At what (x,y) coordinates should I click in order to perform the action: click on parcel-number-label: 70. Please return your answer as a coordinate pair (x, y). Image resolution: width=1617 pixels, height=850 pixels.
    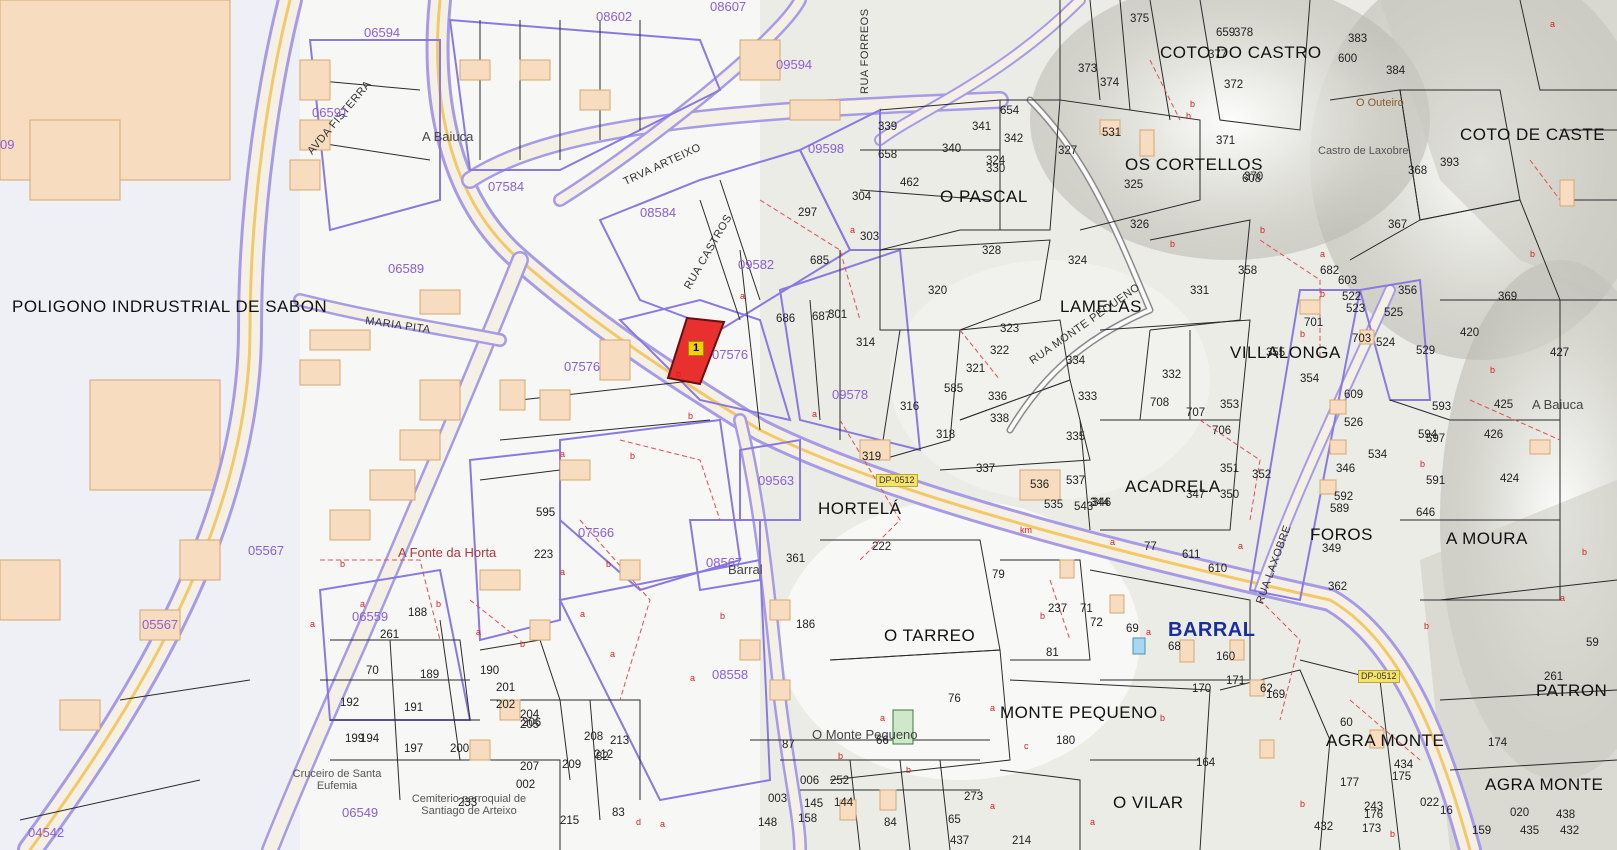
    Looking at the image, I should click on (372, 671).